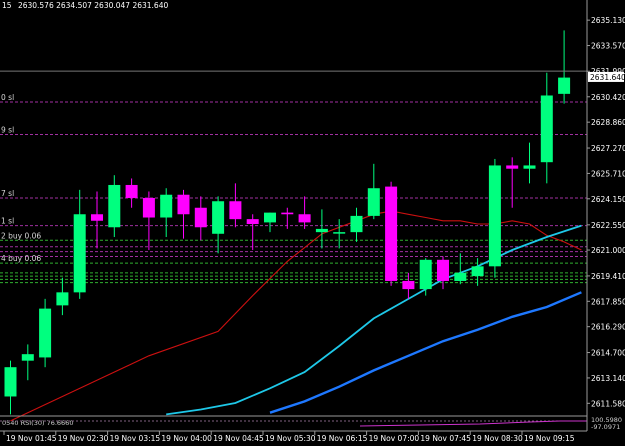  Describe the element at coordinates (608, 173) in the screenshot. I see `price-tick-label: 2625.710` at that location.